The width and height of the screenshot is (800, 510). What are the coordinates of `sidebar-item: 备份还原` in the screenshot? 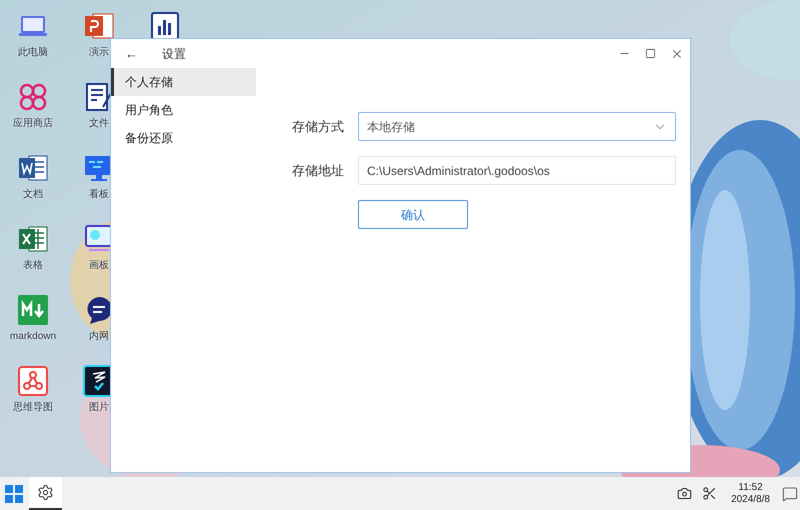 It's located at (183, 138).